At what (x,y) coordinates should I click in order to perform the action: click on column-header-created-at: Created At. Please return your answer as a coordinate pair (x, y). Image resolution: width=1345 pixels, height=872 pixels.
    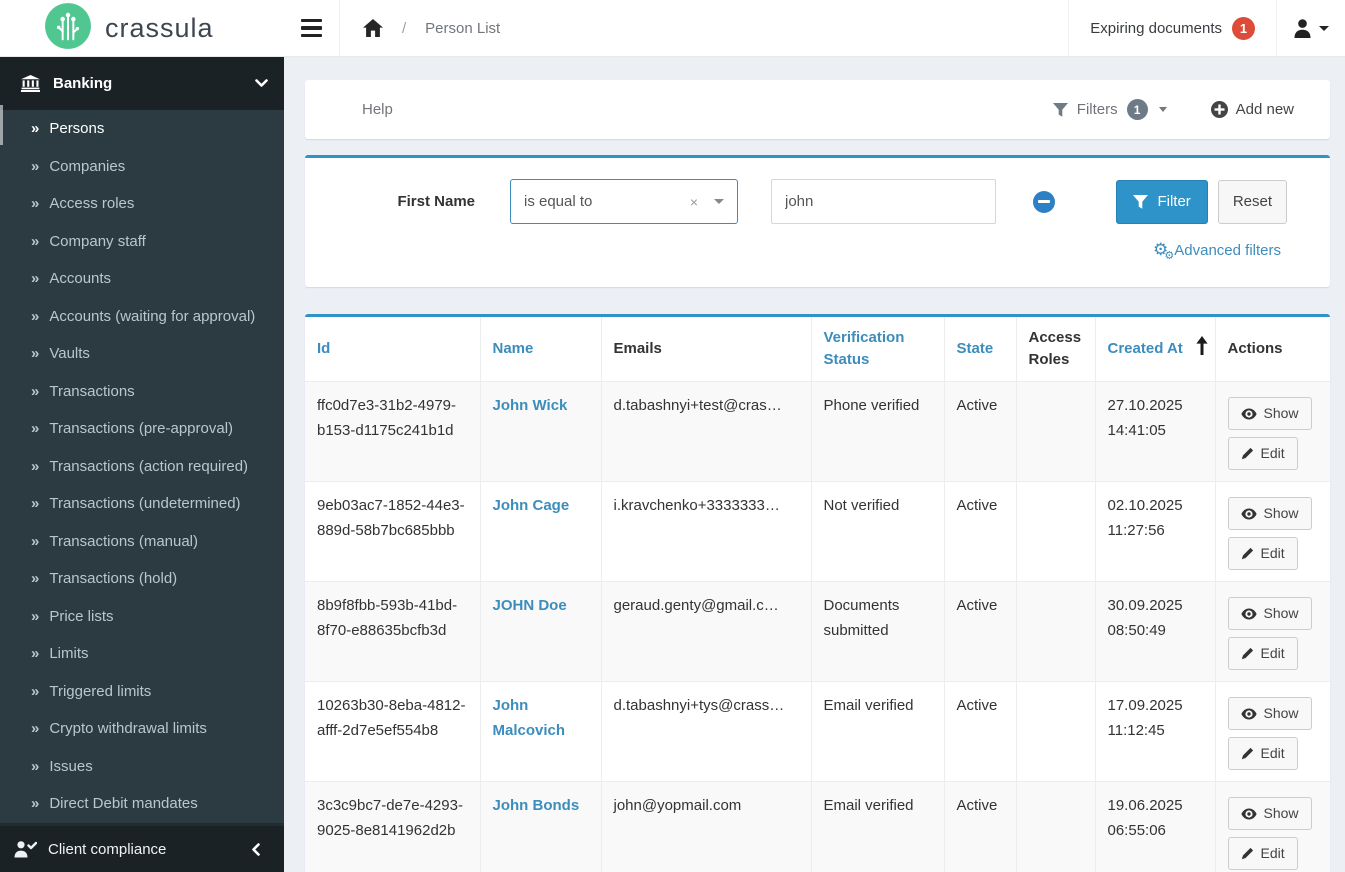
    Looking at the image, I should click on (1155, 349).